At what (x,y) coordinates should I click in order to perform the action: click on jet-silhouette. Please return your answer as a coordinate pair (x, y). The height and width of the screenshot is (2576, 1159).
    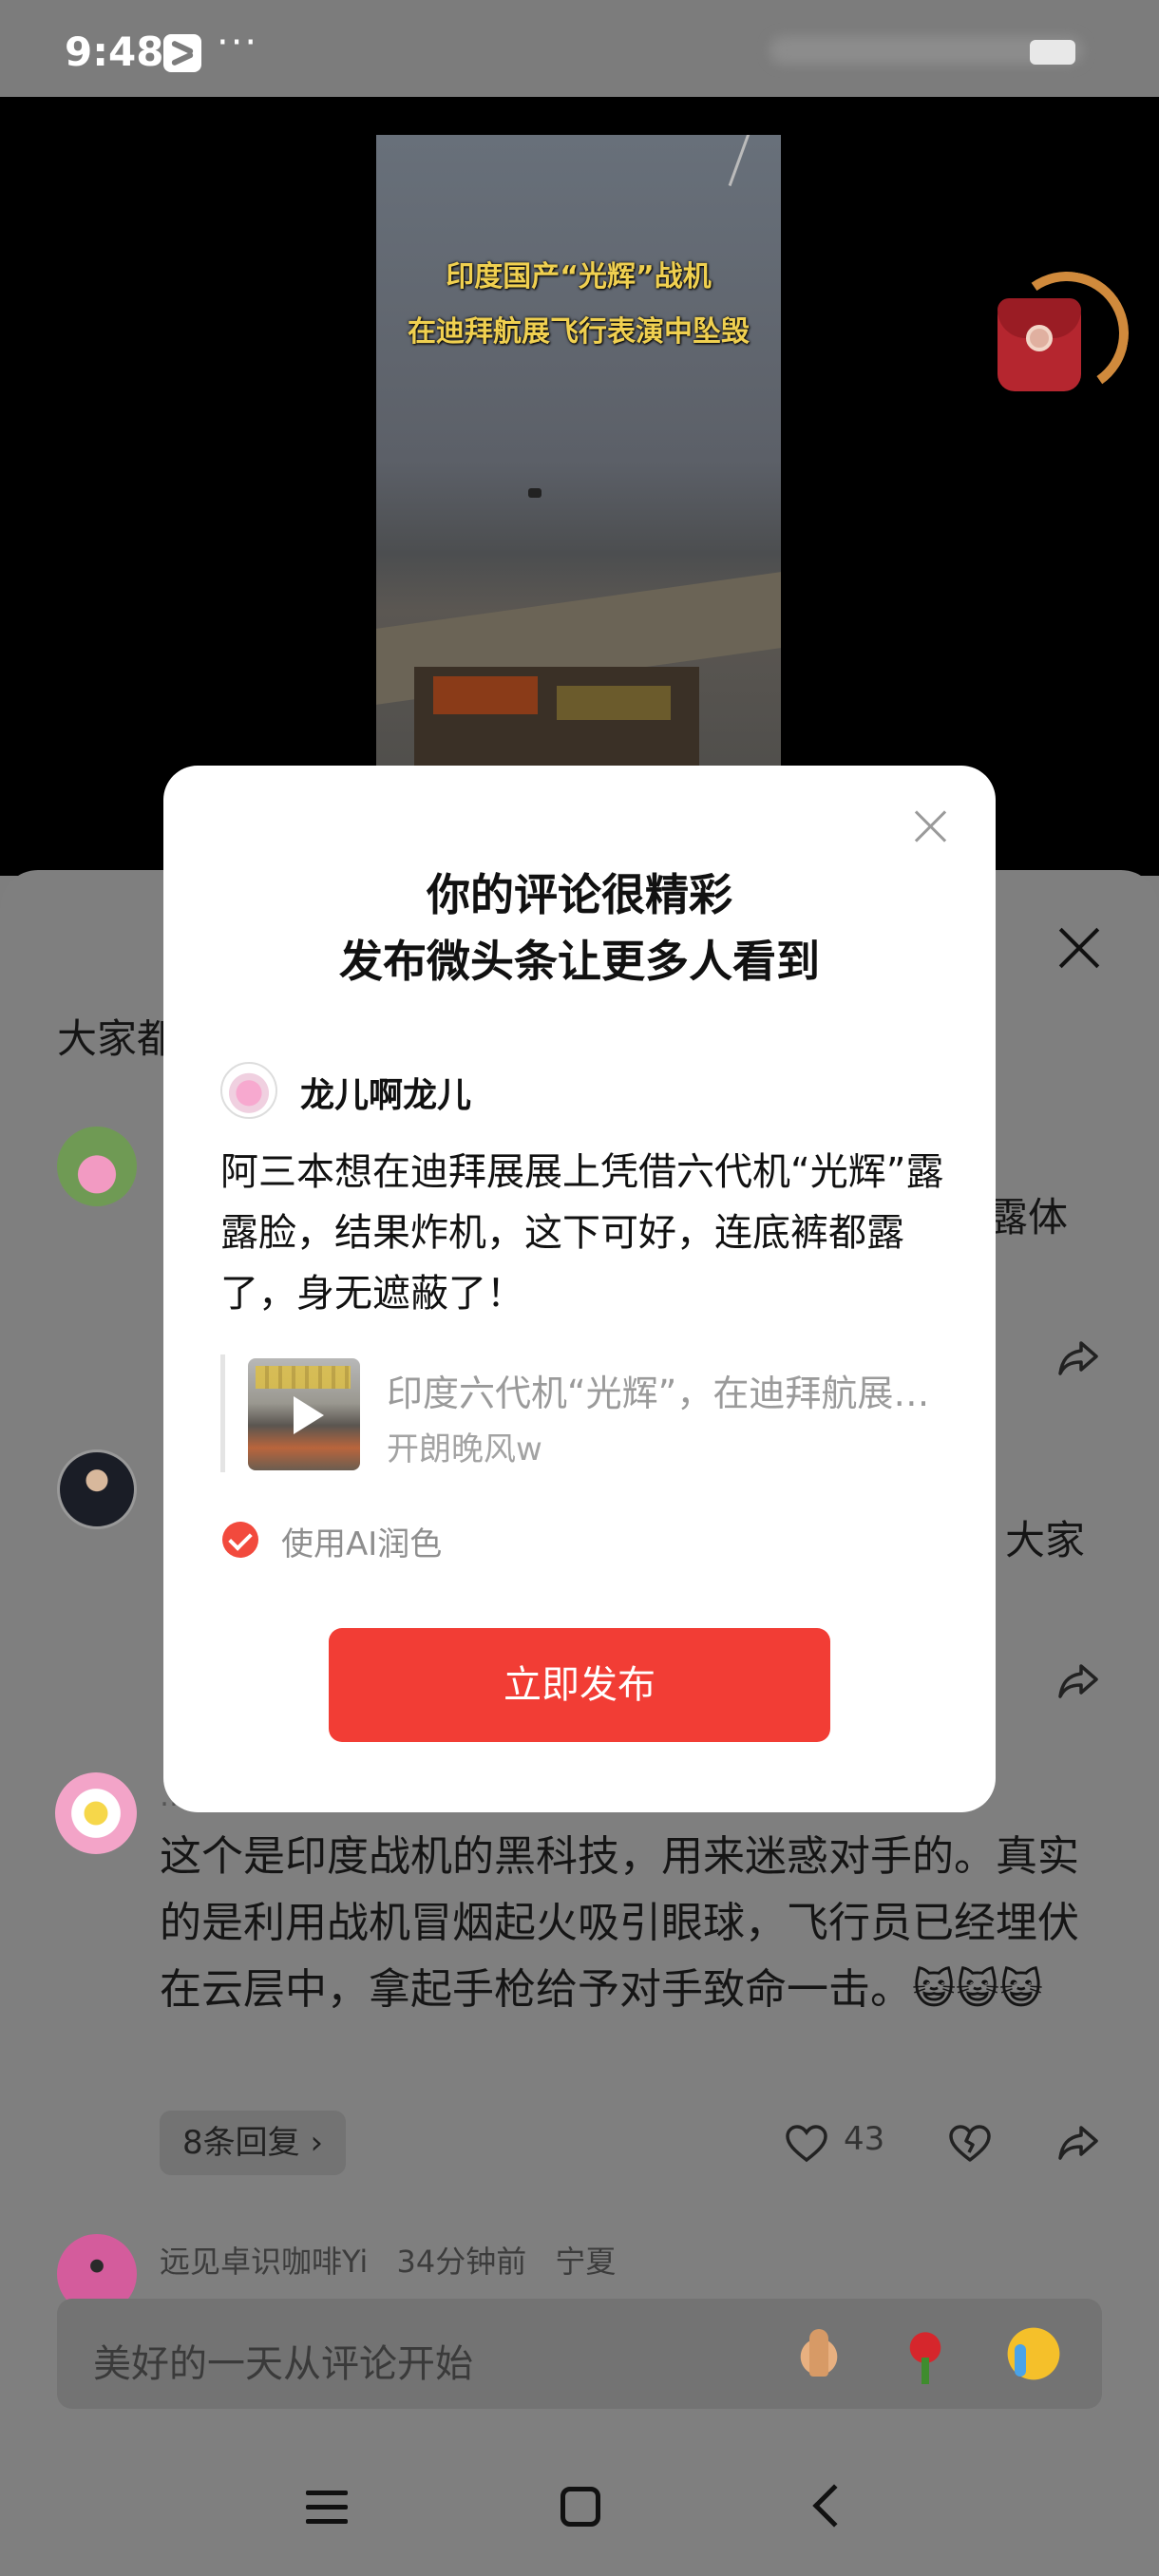
    Looking at the image, I should click on (535, 493).